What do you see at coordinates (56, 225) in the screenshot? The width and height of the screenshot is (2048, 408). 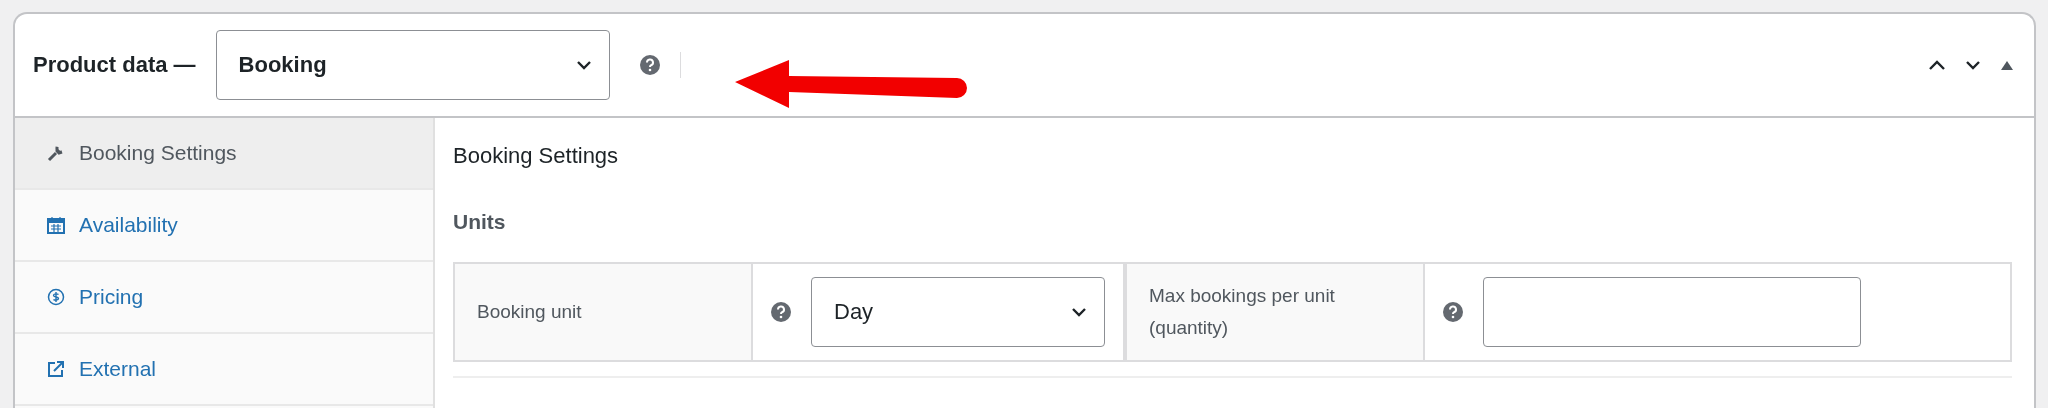 I see `calendar-icon` at bounding box center [56, 225].